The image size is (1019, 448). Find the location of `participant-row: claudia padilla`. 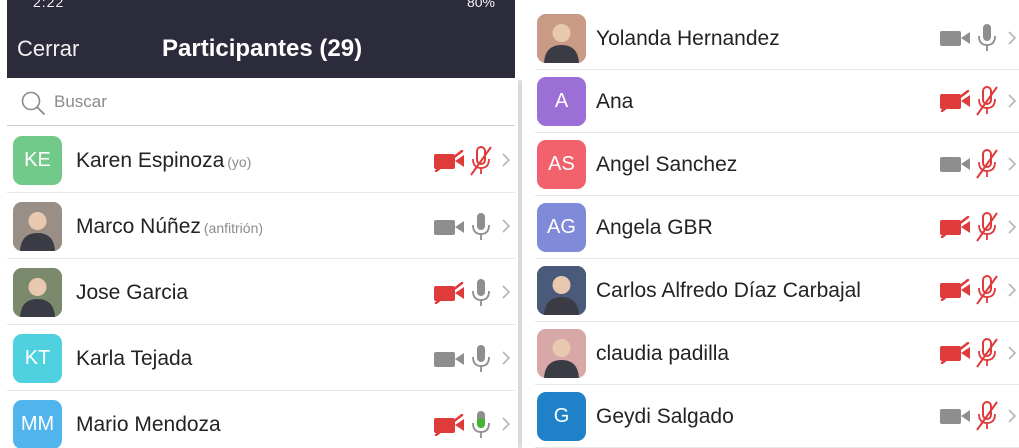

participant-row: claudia padilla is located at coordinates (777, 353).